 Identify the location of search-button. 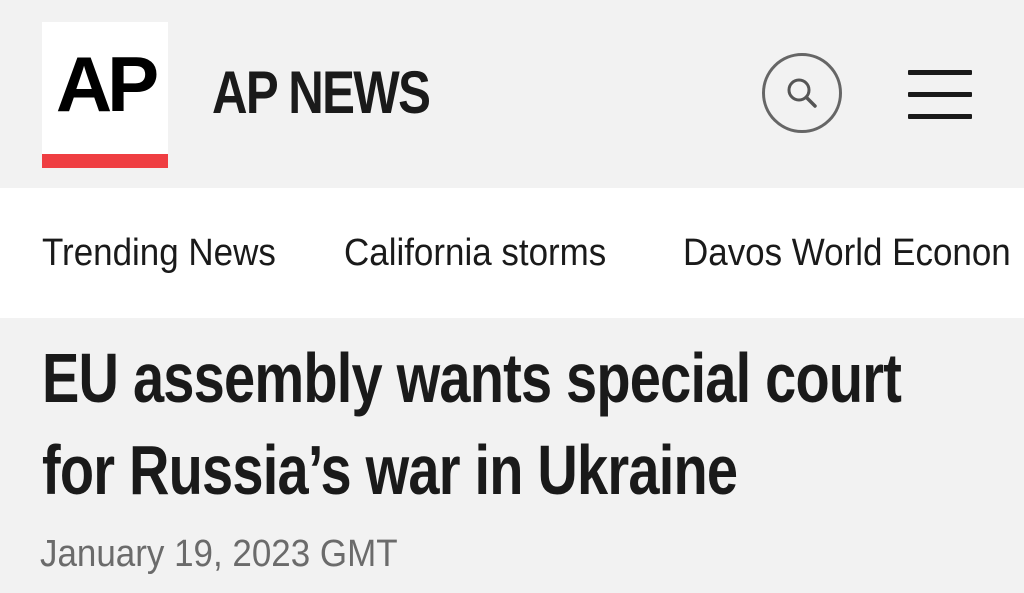
(802, 93).